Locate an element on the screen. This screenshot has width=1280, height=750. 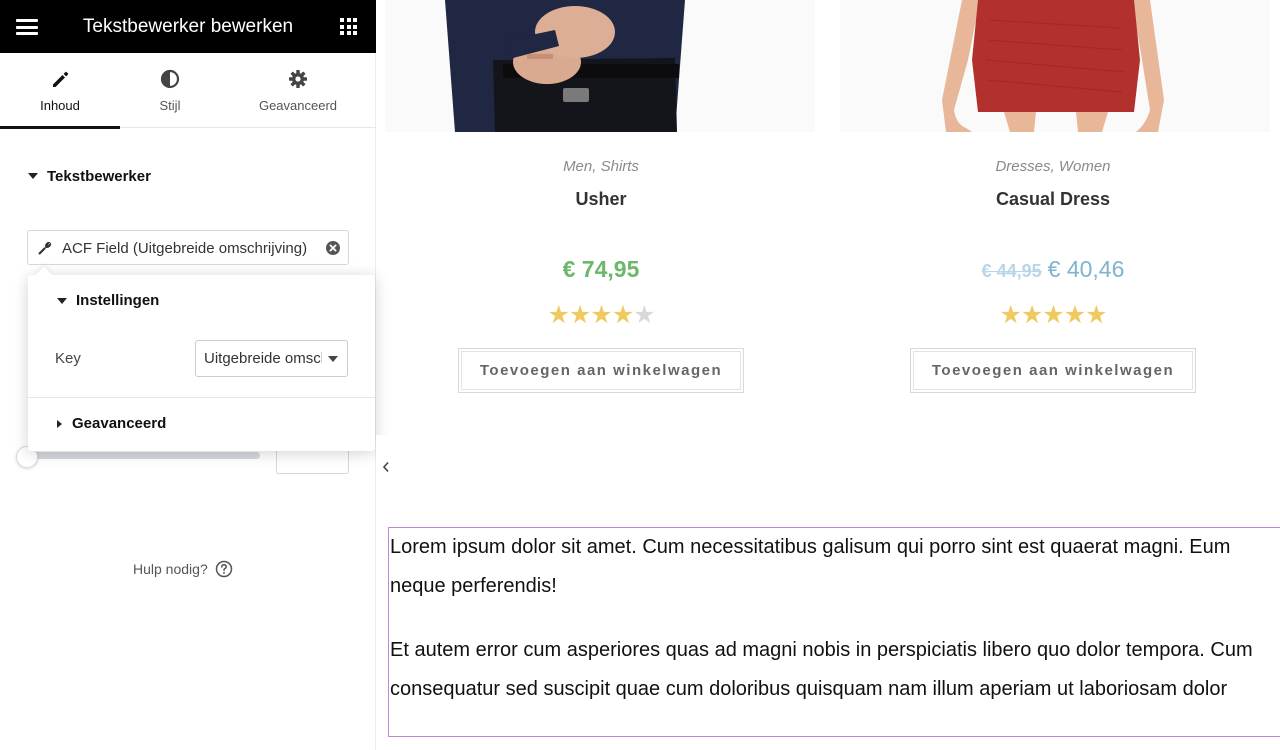
chevron-left-icon is located at coordinates (385, 467).